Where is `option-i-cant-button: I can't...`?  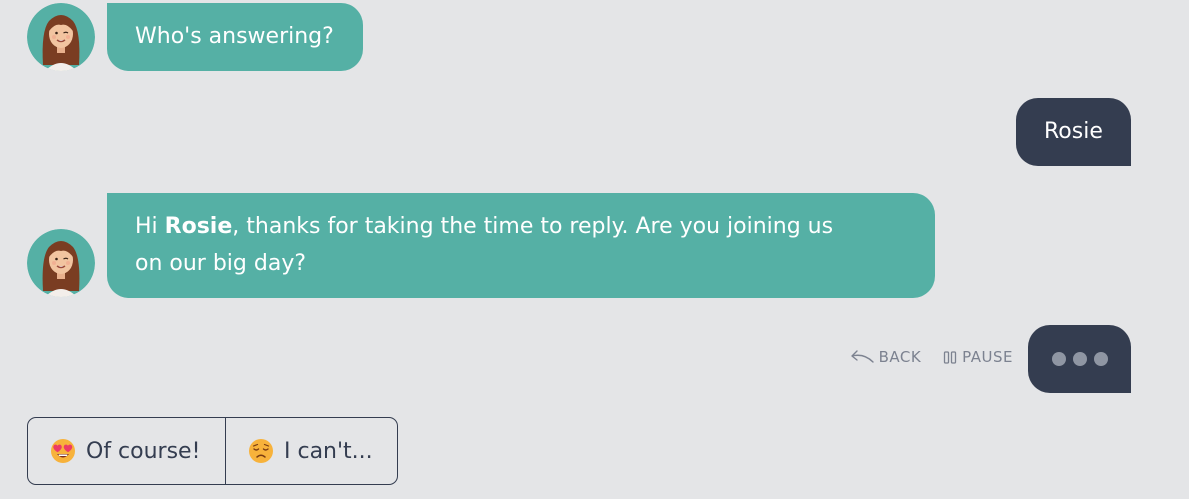
option-i-cant-button: I can't... is located at coordinates (311, 451).